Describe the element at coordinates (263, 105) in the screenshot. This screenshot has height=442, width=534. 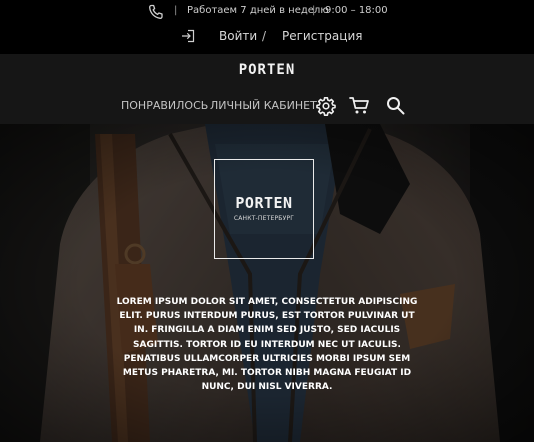
I see `nav-account-link: ЛИЧНЫЙ КАБИНЕТ` at that location.